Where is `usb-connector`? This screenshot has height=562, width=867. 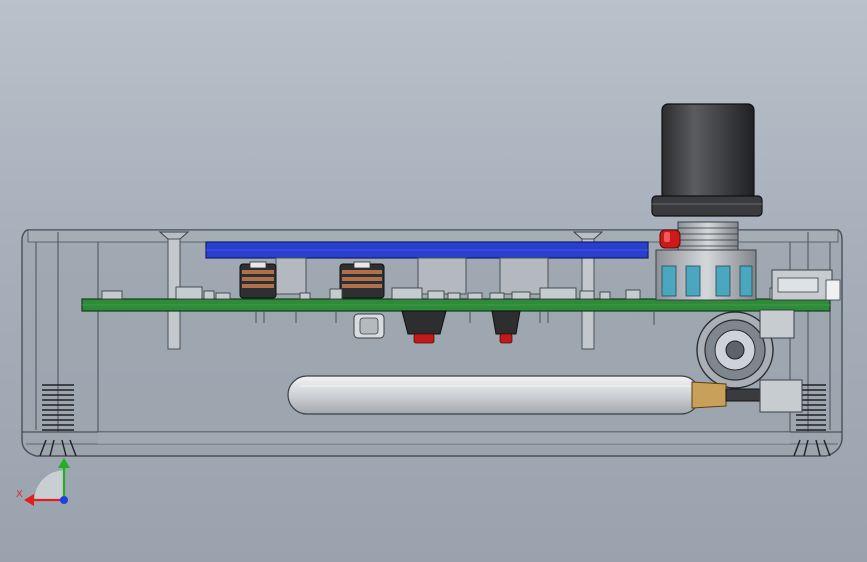 usb-connector is located at coordinates (806, 285).